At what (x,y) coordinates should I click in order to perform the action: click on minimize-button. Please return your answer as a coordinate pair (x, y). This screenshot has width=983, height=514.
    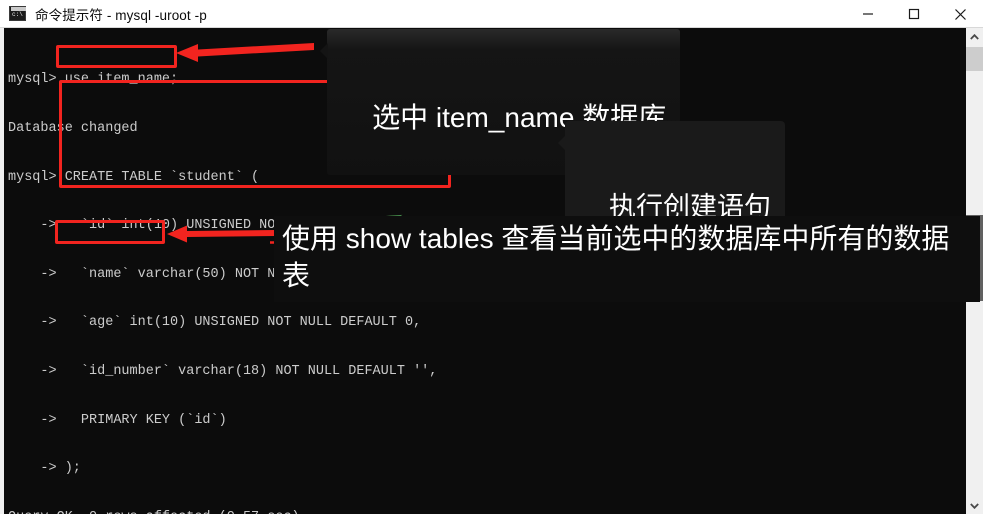
    Looking at the image, I should click on (868, 14).